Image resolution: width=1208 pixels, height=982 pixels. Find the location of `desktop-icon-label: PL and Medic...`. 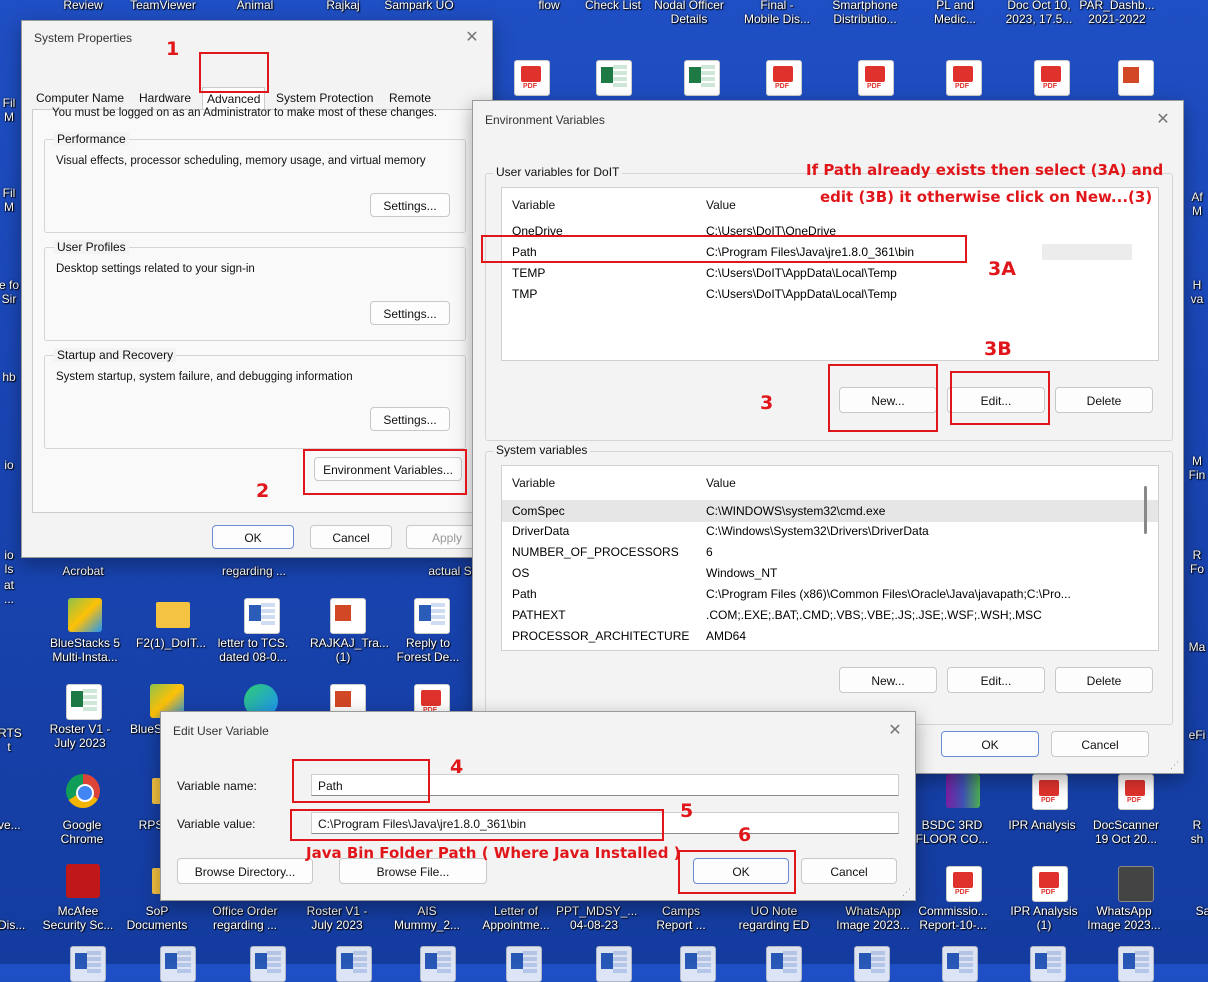

desktop-icon-label: PL and Medic... is located at coordinates (955, 13).